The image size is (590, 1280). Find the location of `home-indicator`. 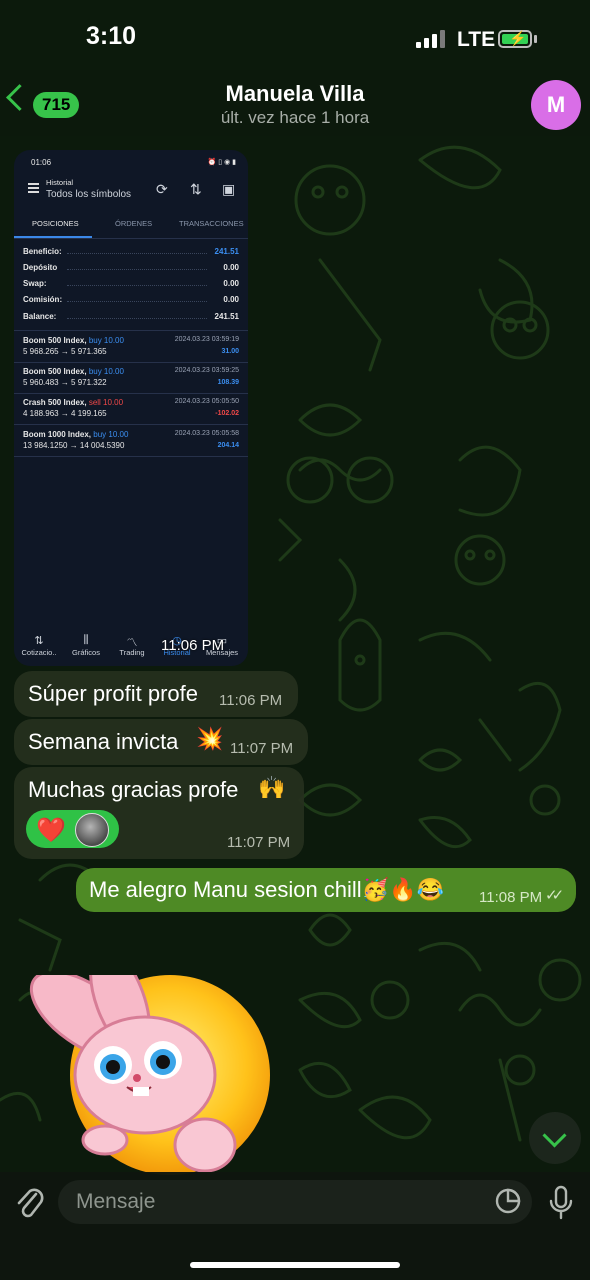

home-indicator is located at coordinates (295, 1265).